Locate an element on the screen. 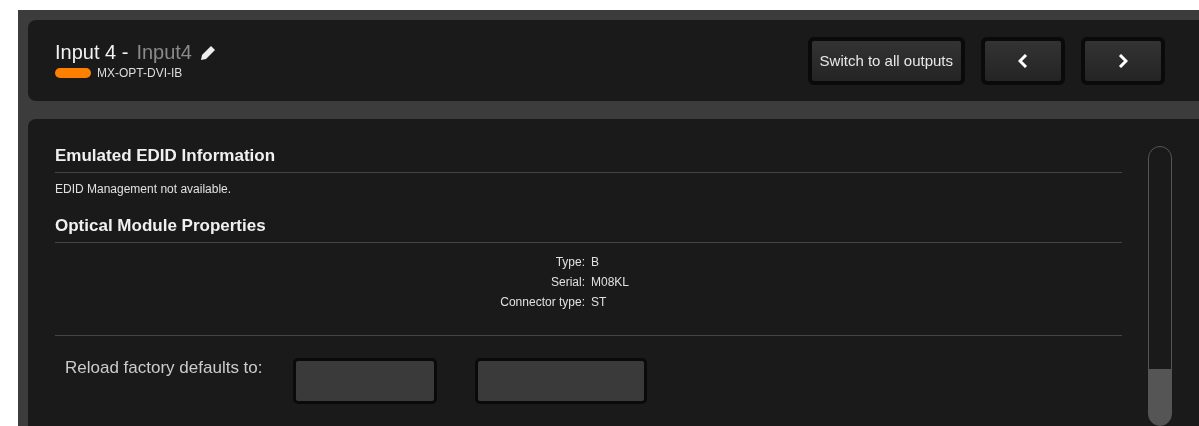 The height and width of the screenshot is (426, 1199). chevron-left-icon is located at coordinates (1023, 60).